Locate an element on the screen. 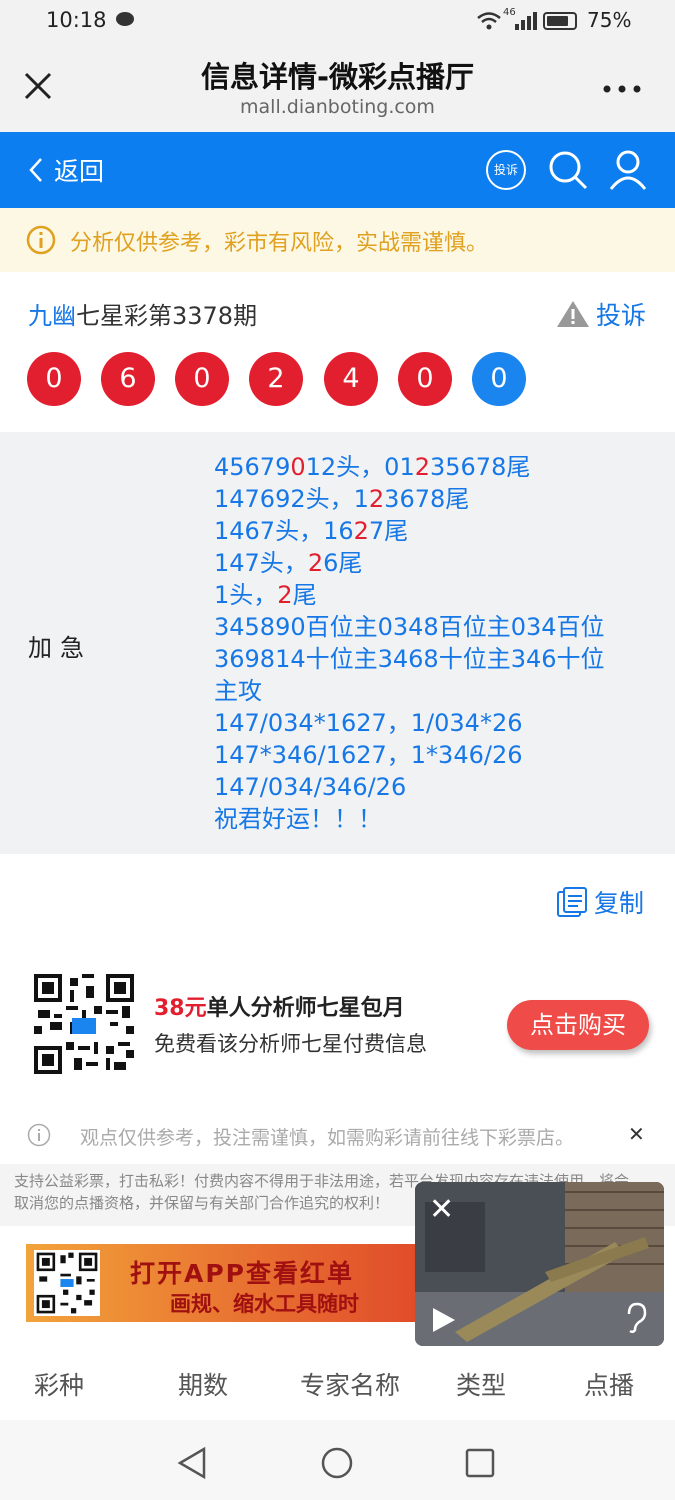 The image size is (675, 1500). page-title: 信息详情-微彩点播厅 is located at coordinates (337, 77).